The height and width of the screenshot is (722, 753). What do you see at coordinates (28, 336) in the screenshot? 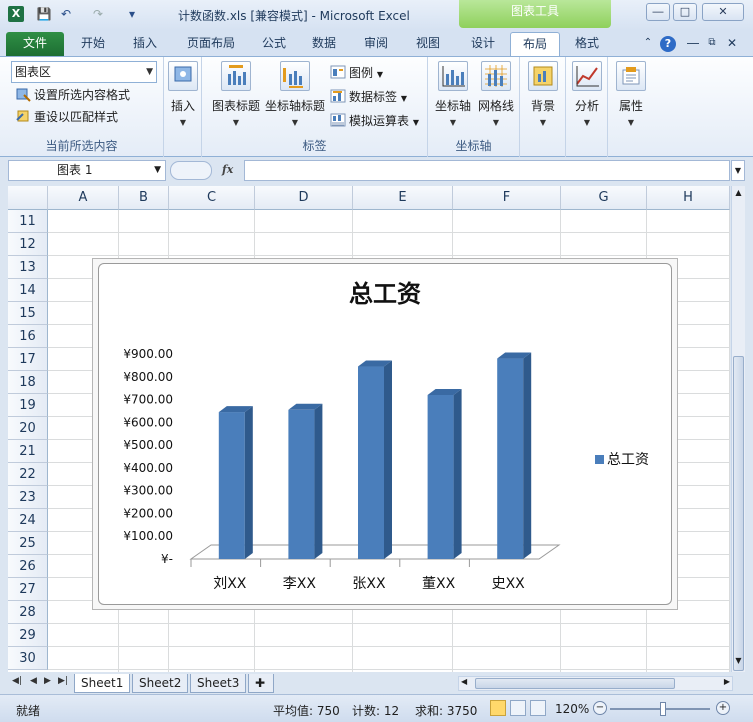
I see `row-header: 16` at bounding box center [28, 336].